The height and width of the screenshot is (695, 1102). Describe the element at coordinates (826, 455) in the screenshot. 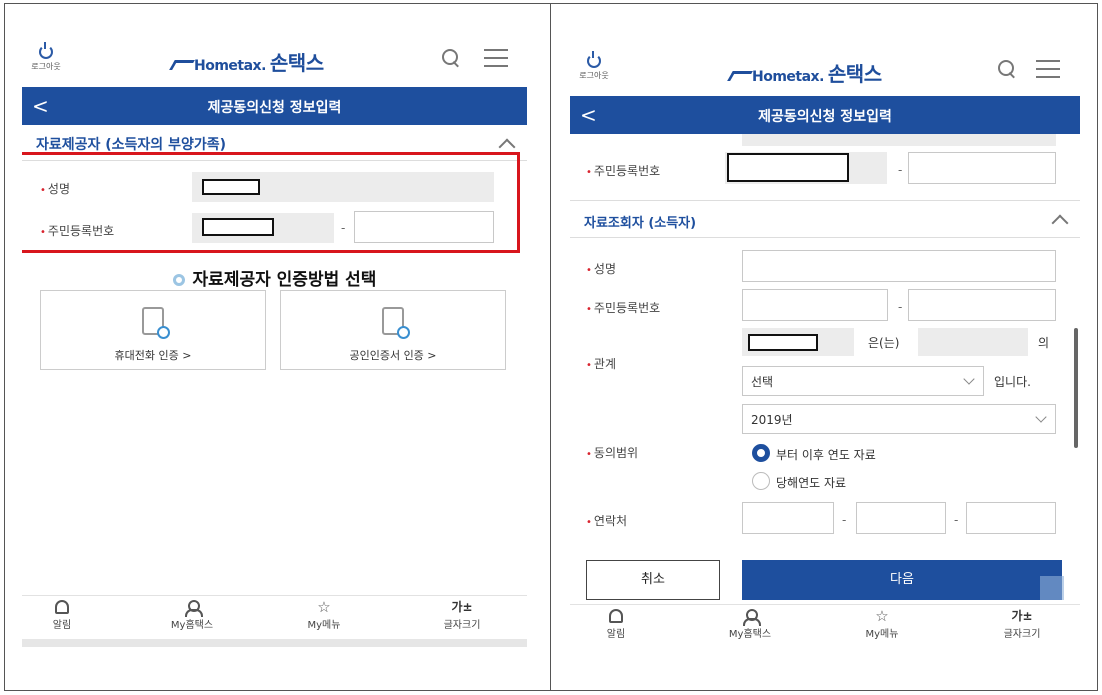

I see `radio-after-year-label: 부터 이후 연도 자료` at that location.